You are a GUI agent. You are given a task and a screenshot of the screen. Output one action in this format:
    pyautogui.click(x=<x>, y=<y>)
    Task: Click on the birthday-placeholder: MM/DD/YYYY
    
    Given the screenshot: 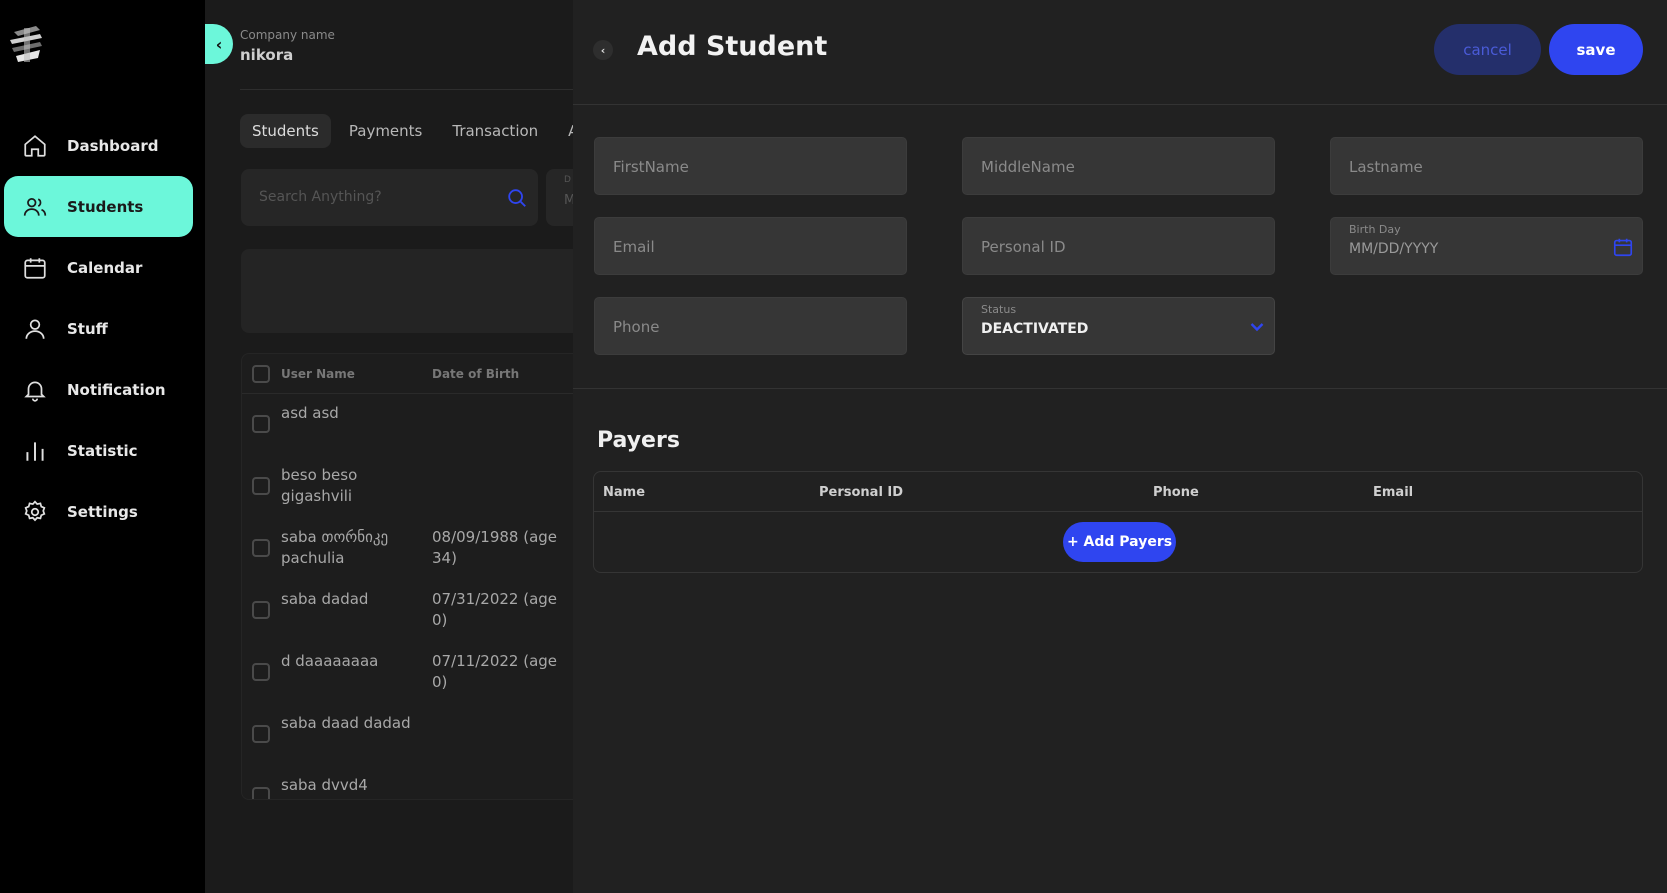 What is the action you would take?
    pyautogui.click(x=1394, y=249)
    